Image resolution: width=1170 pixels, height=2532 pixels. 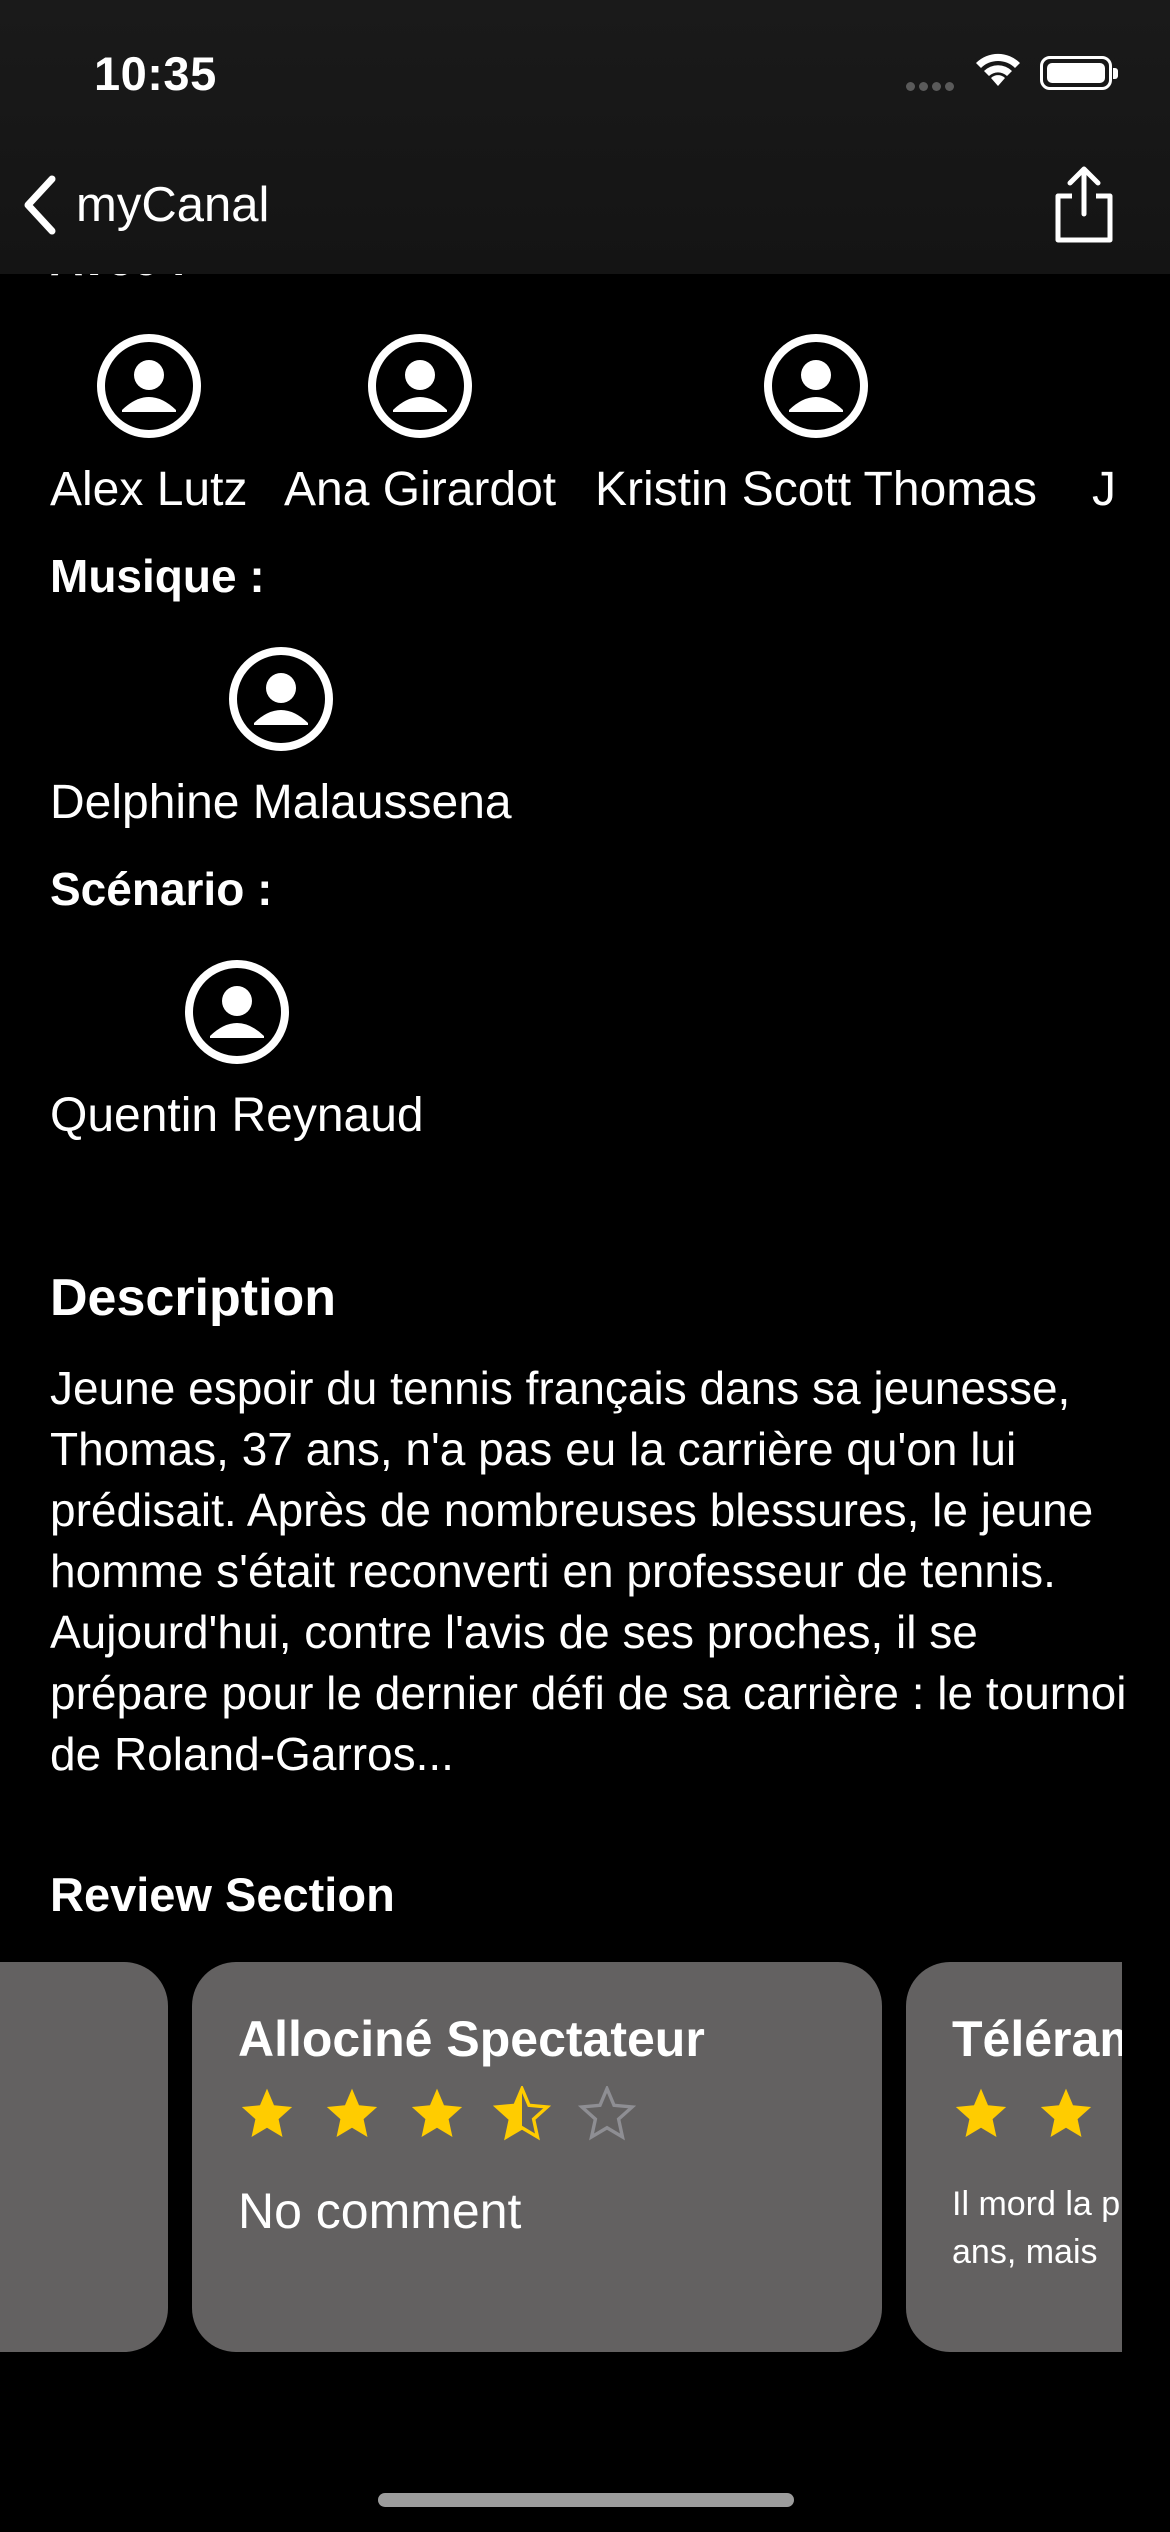 I want to click on empty-star-icon, so click(x=607, y=2113).